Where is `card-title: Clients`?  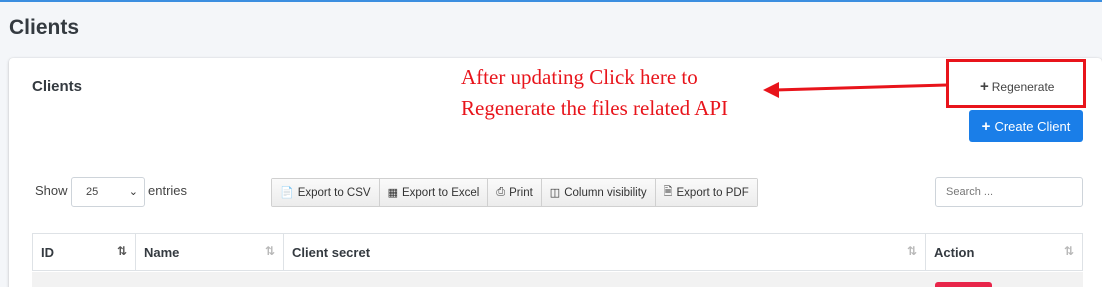 card-title: Clients is located at coordinates (57, 86).